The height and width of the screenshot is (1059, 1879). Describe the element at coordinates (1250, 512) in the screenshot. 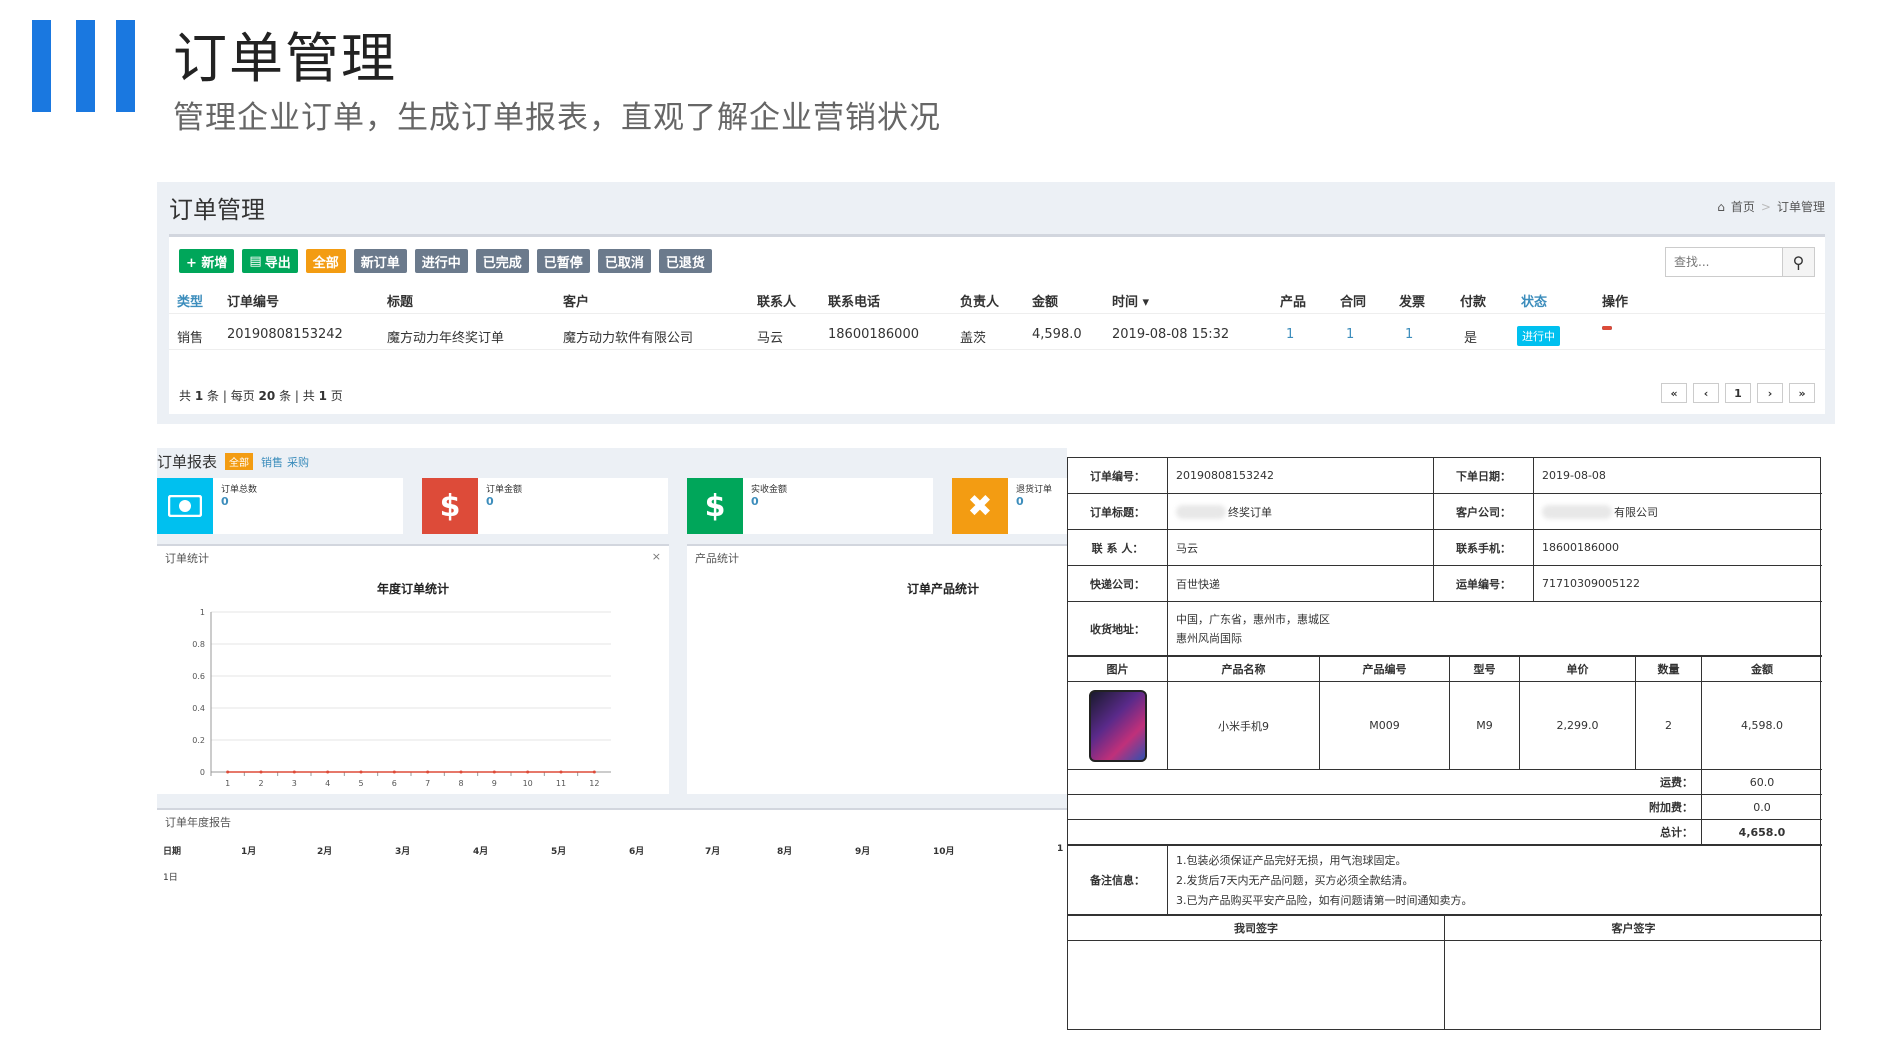

I see `invoice-title: 终奖订单` at that location.